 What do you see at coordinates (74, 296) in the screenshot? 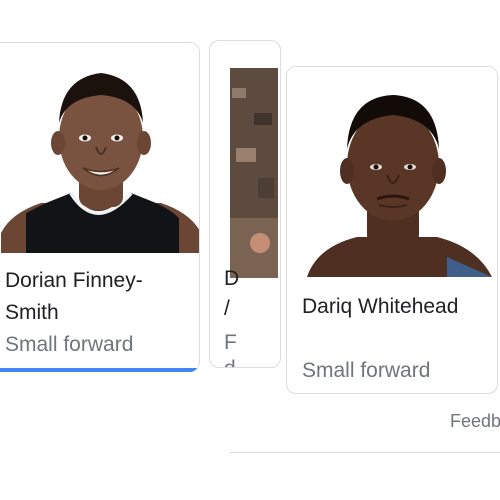
I see `player-name: Dorian Finney- Smith` at bounding box center [74, 296].